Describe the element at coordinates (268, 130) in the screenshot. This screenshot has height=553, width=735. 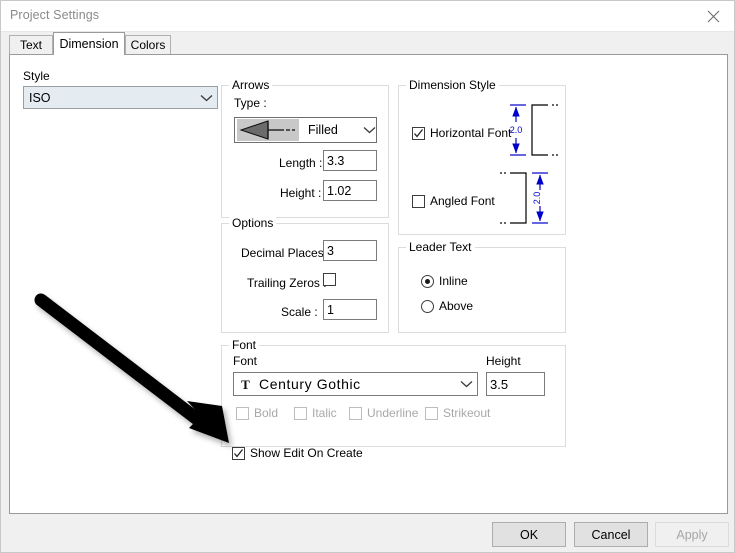
I see `filled-arrowhead-icon` at that location.